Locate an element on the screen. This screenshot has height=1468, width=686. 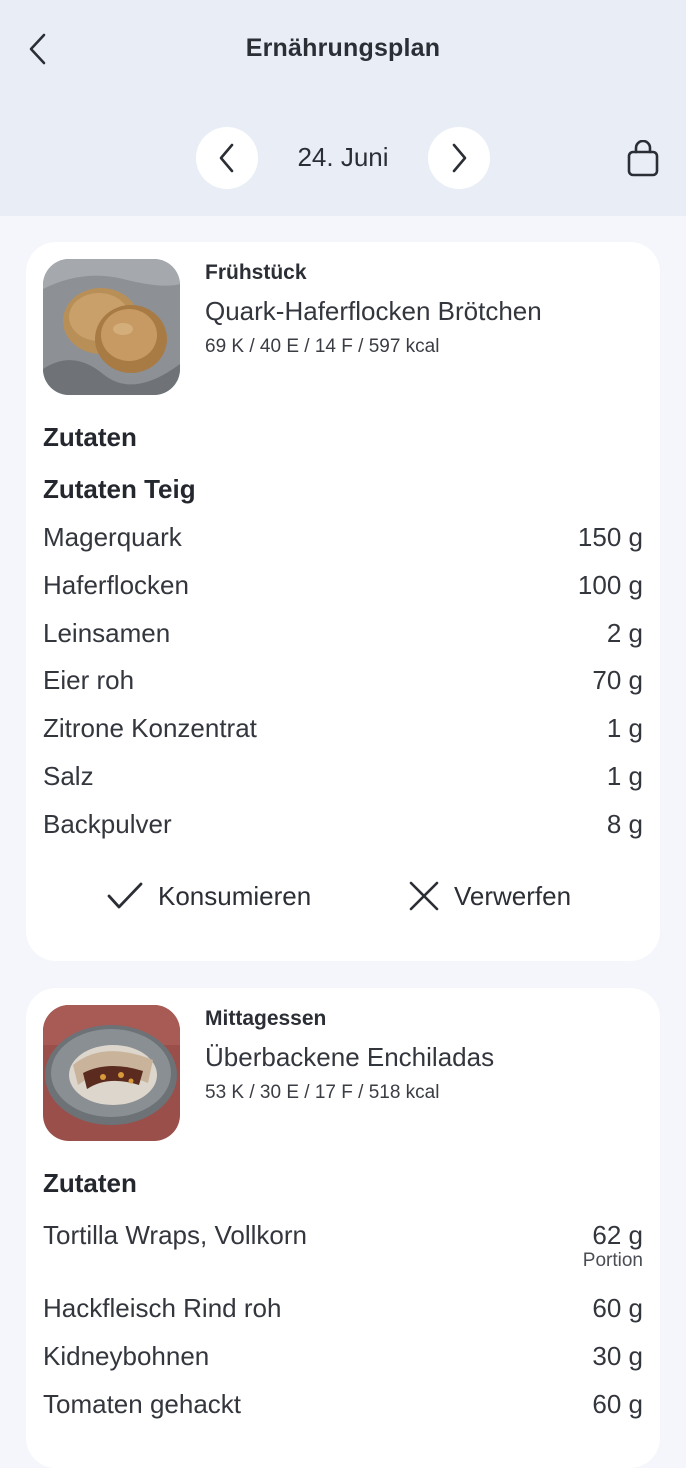
ingredient-group-heading: Zutaten Teig is located at coordinates (119, 489).